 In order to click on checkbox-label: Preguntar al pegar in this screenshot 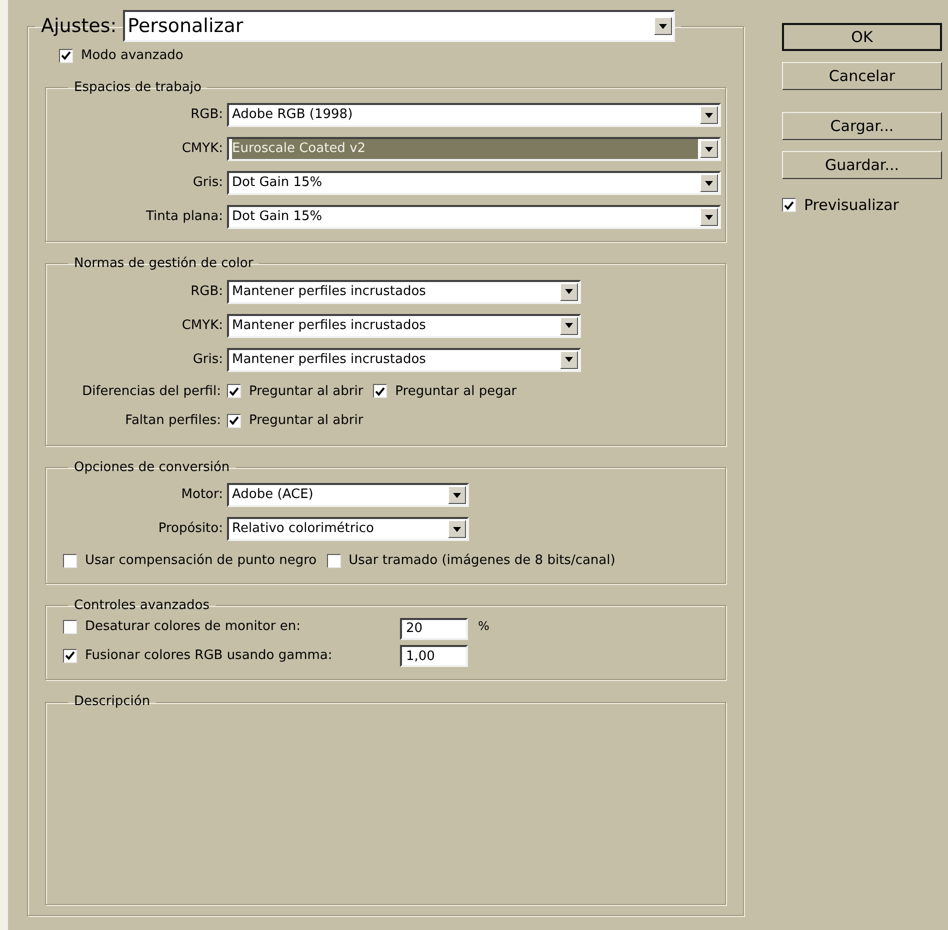, I will do `click(456, 391)`.